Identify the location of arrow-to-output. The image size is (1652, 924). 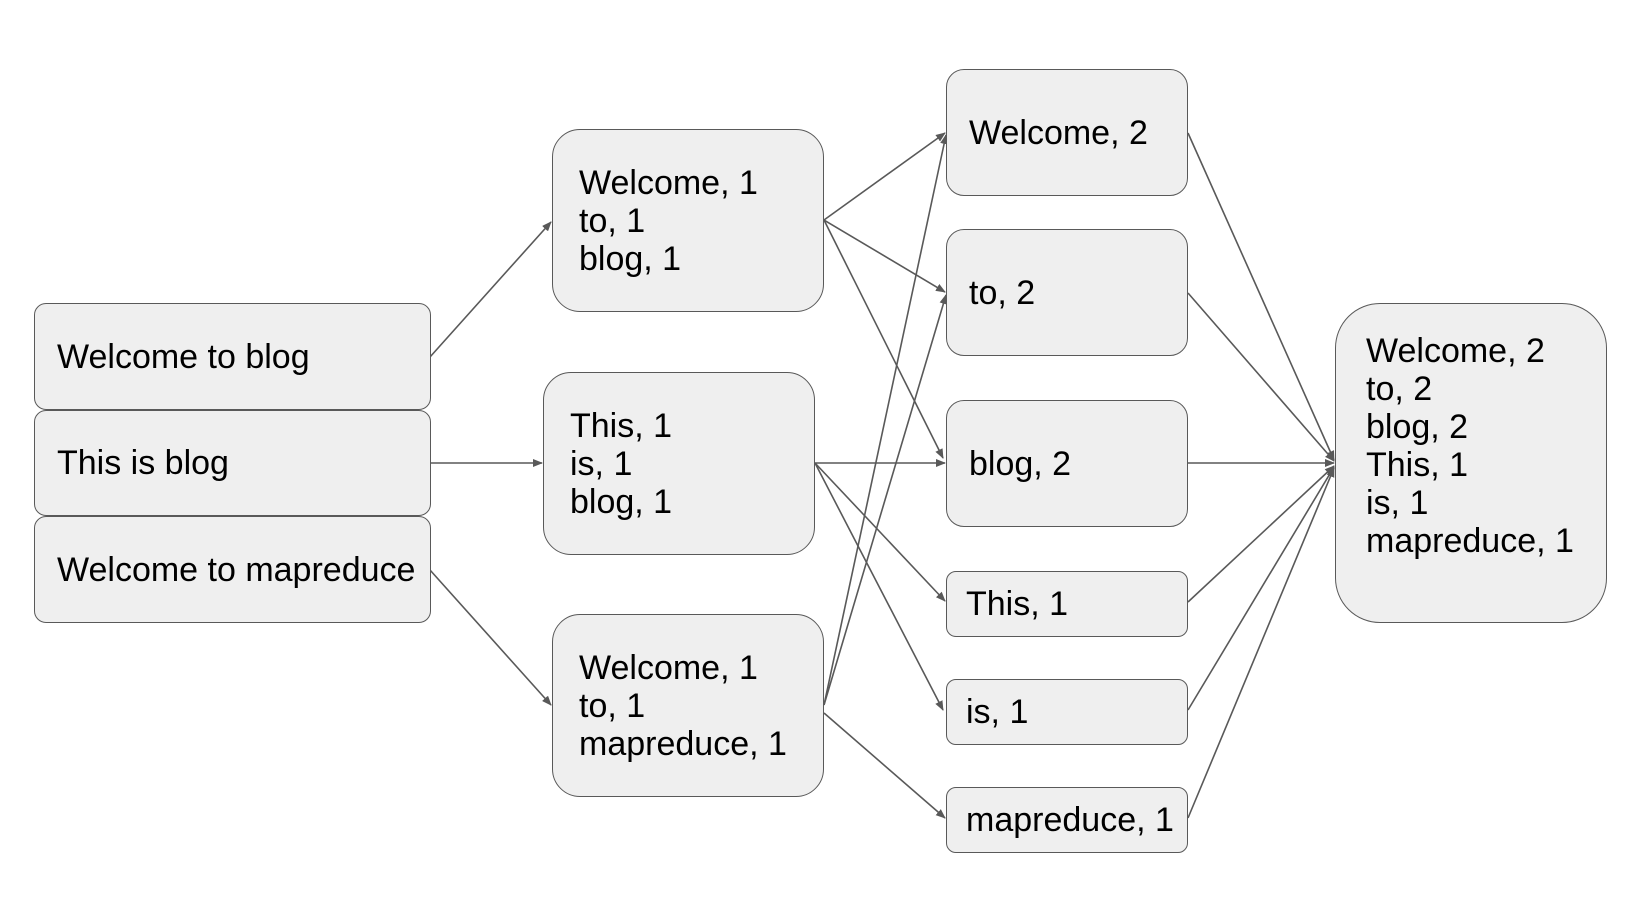
(1261, 377).